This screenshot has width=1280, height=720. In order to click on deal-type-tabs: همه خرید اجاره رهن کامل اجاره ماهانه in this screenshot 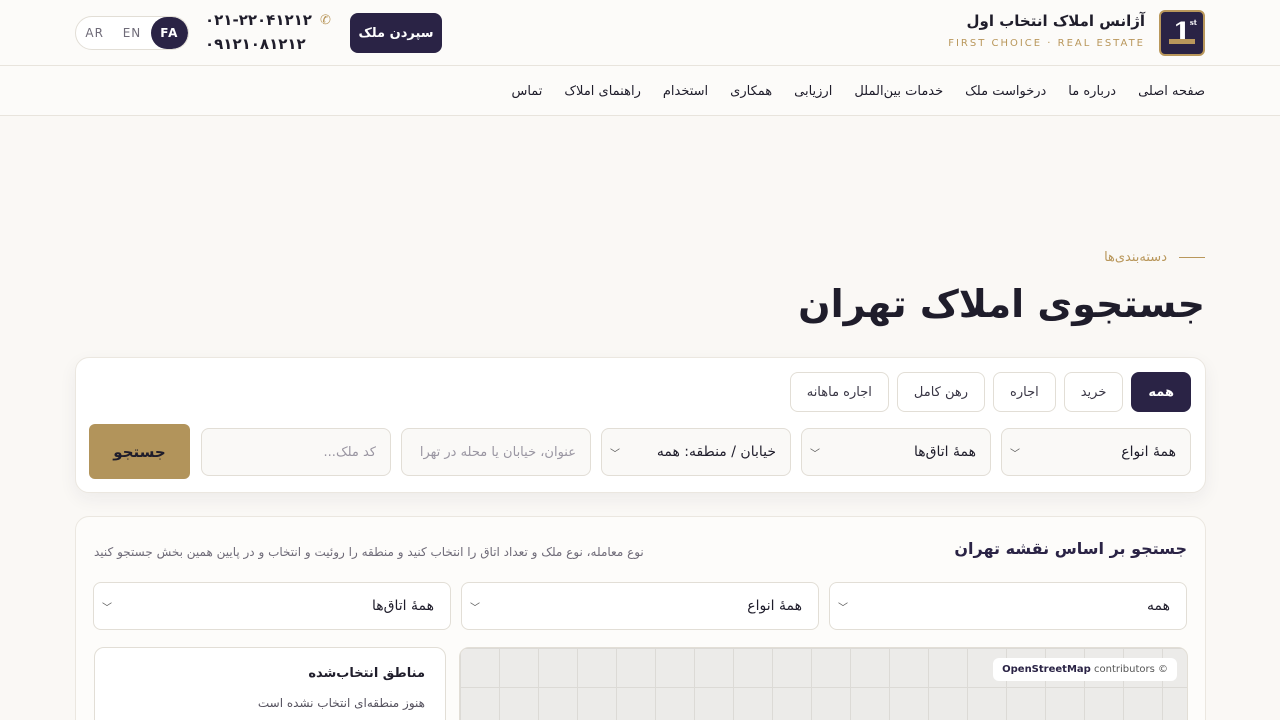, I will do `click(990, 392)`.